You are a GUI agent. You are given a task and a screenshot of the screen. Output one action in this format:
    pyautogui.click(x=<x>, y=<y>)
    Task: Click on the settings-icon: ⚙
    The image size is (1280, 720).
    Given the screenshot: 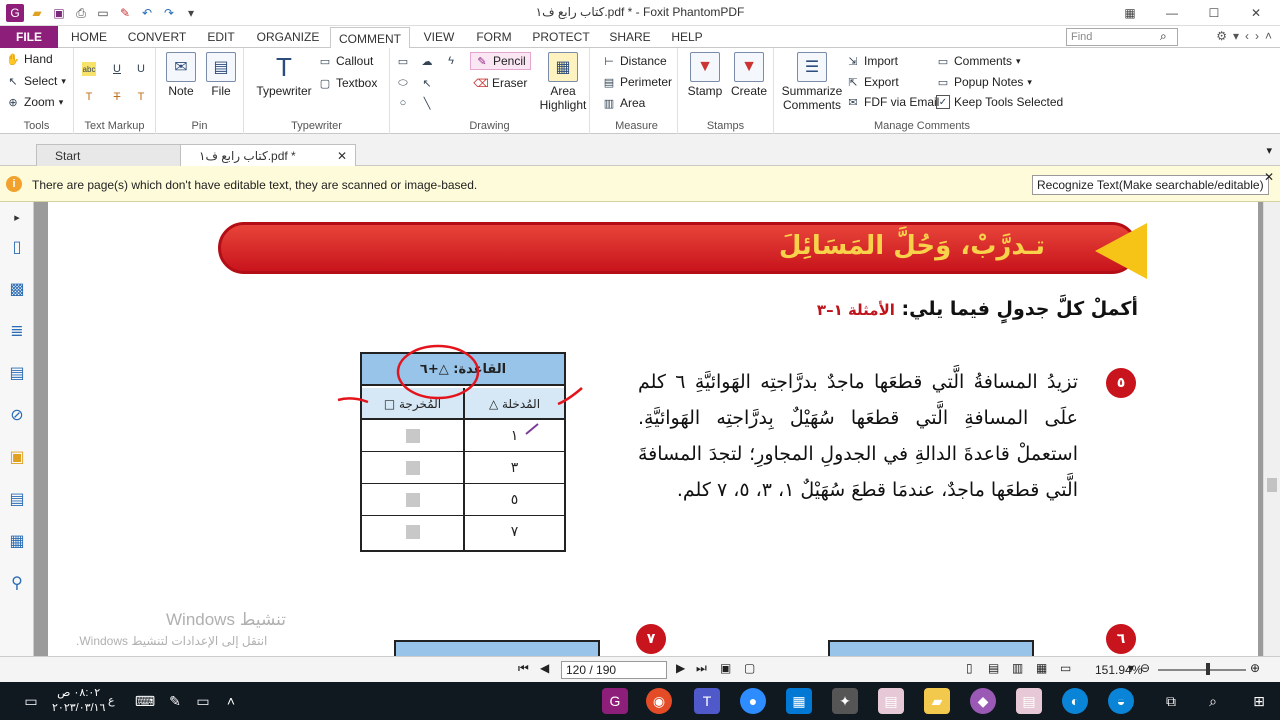 What is the action you would take?
    pyautogui.click(x=1221, y=36)
    